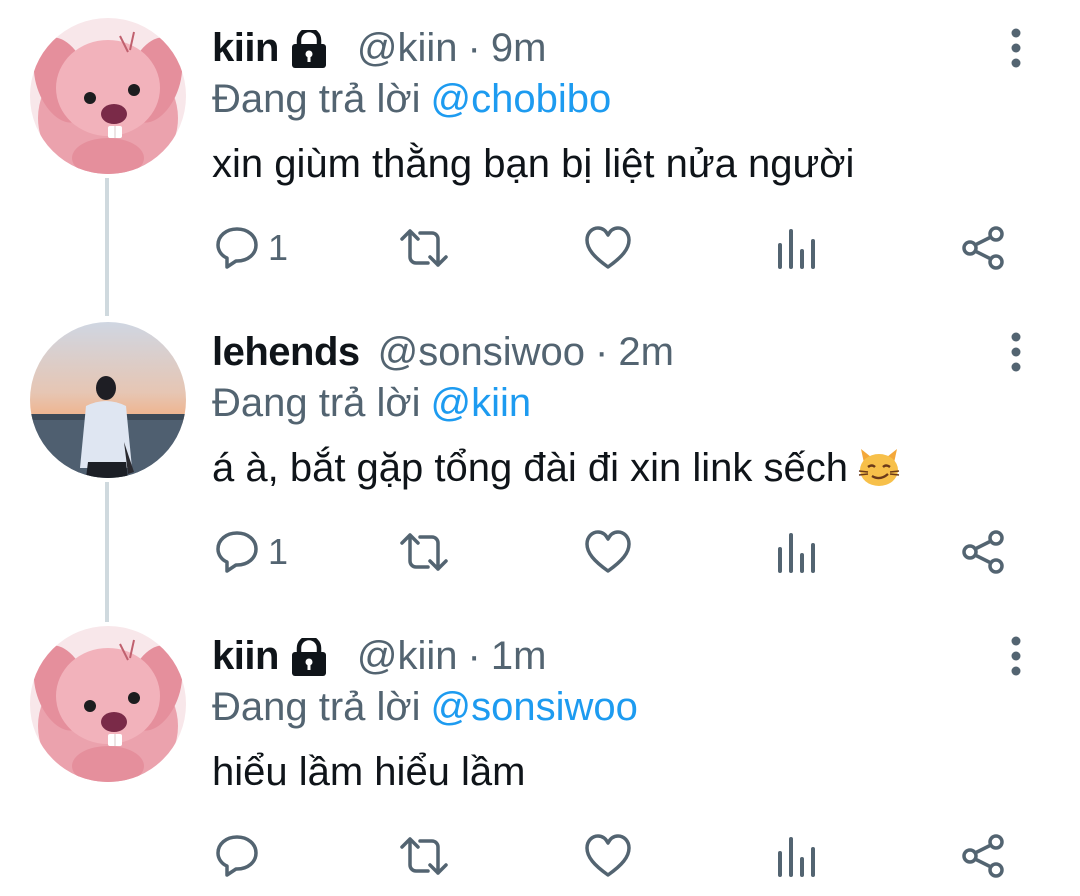  What do you see at coordinates (879, 466) in the screenshot?
I see `smirking-cat-emoji-icon` at bounding box center [879, 466].